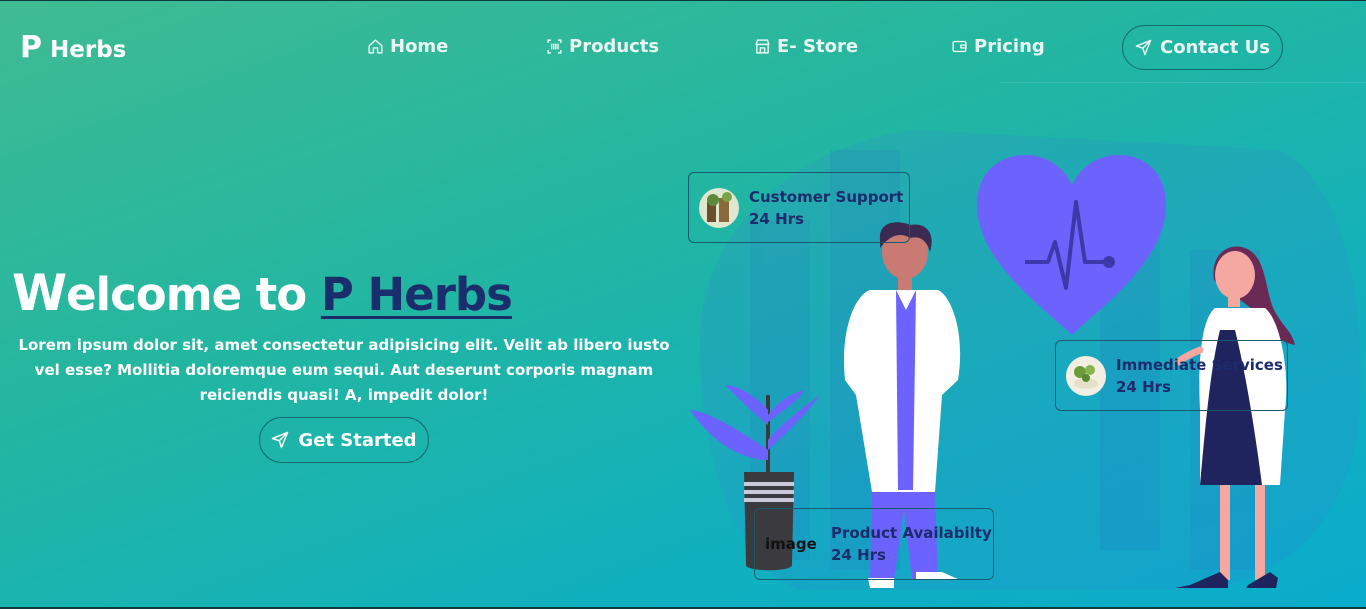 The width and height of the screenshot is (1366, 609). What do you see at coordinates (31, 47) in the screenshot?
I see `brand-letter: P` at bounding box center [31, 47].